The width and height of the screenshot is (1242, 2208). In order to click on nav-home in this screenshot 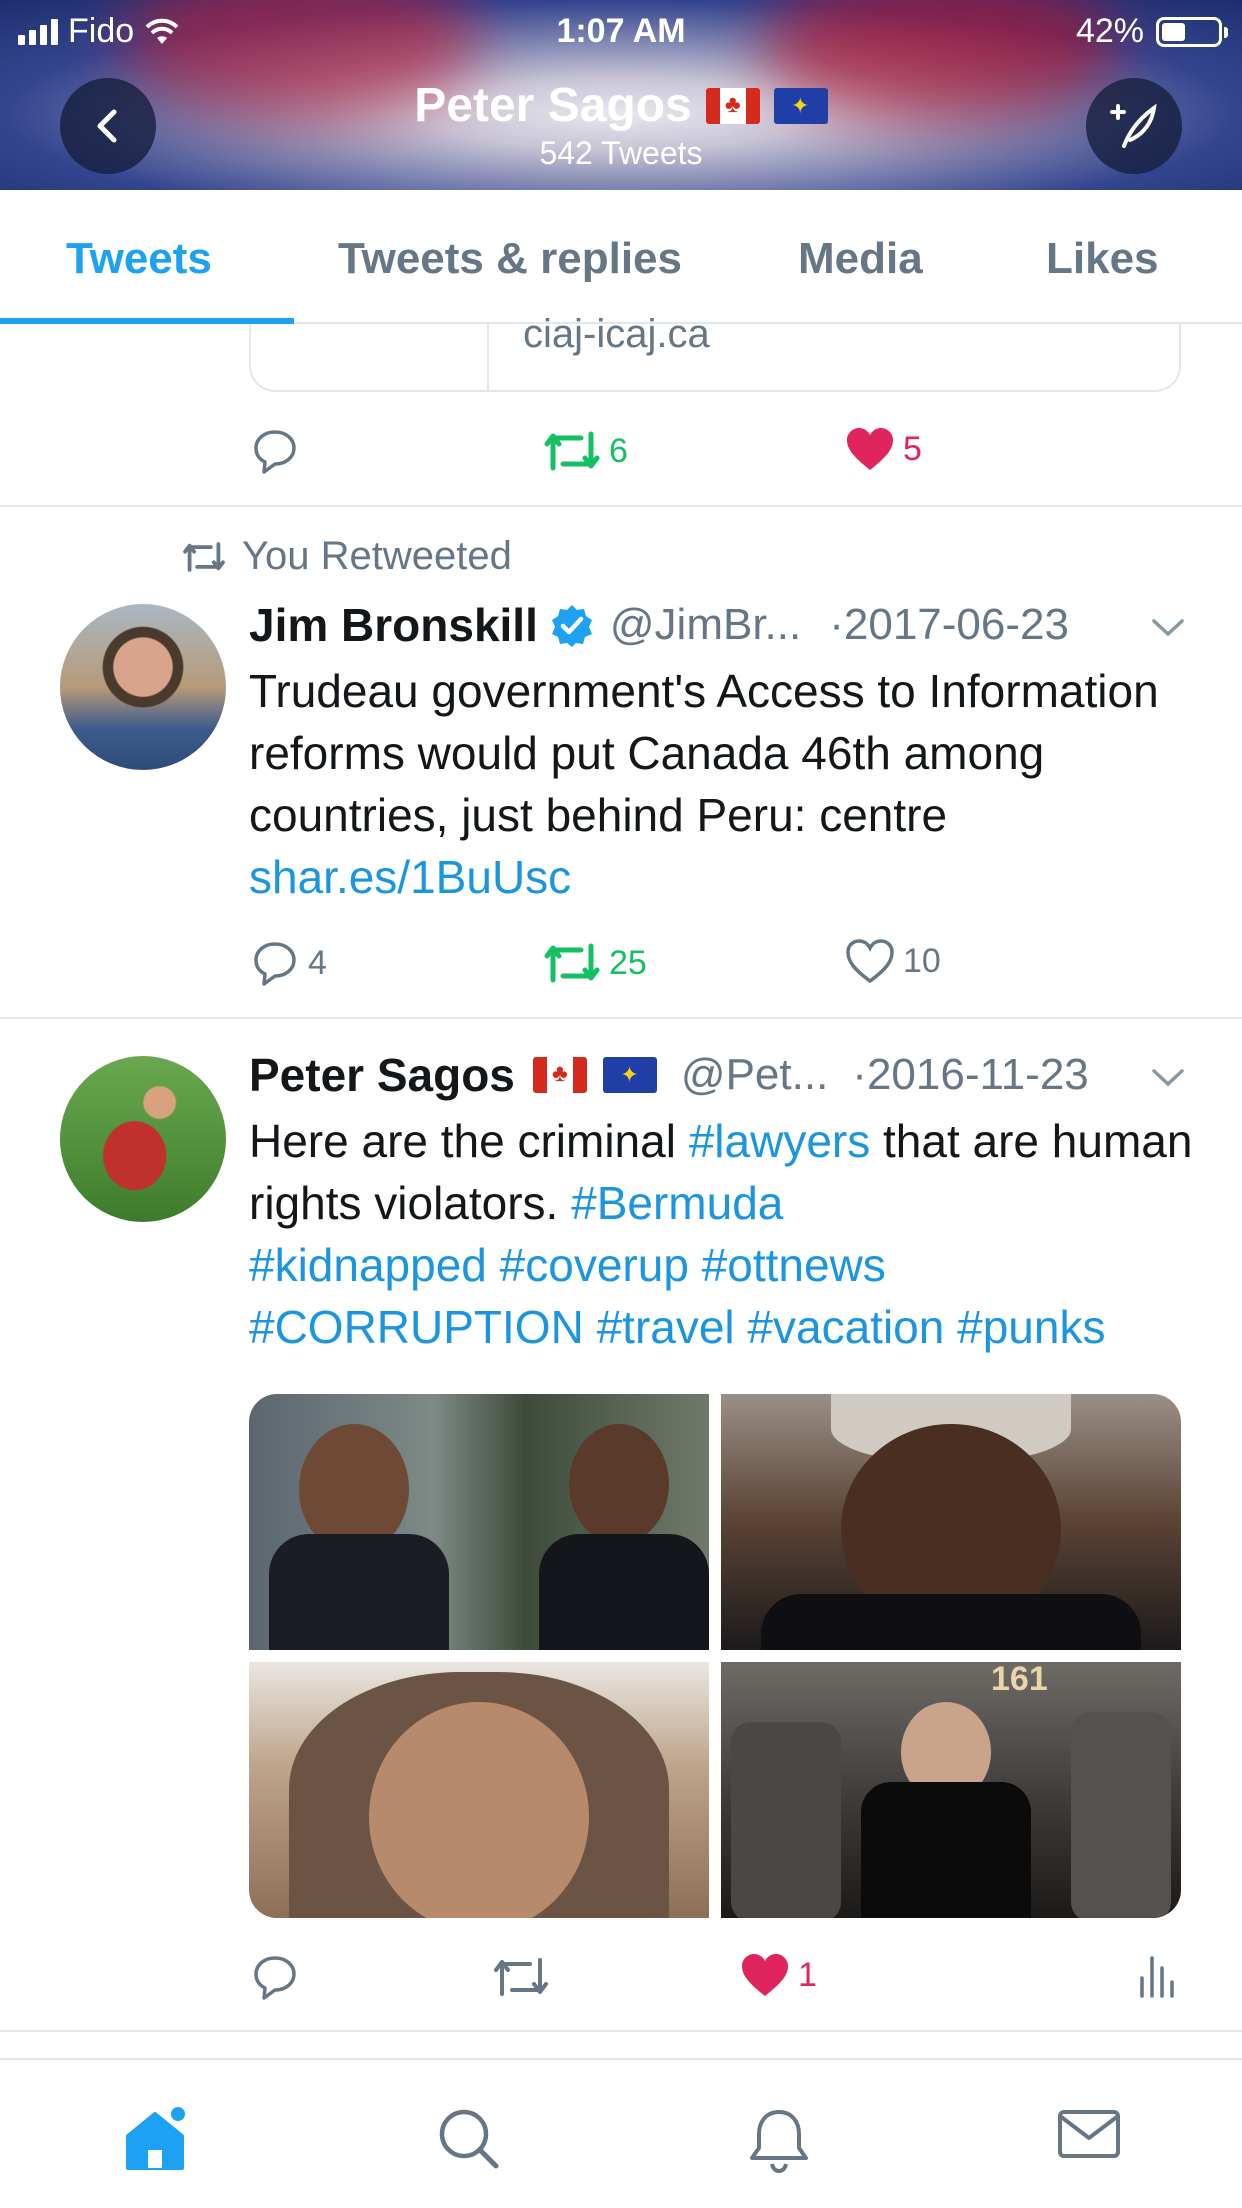, I will do `click(157, 2141)`.